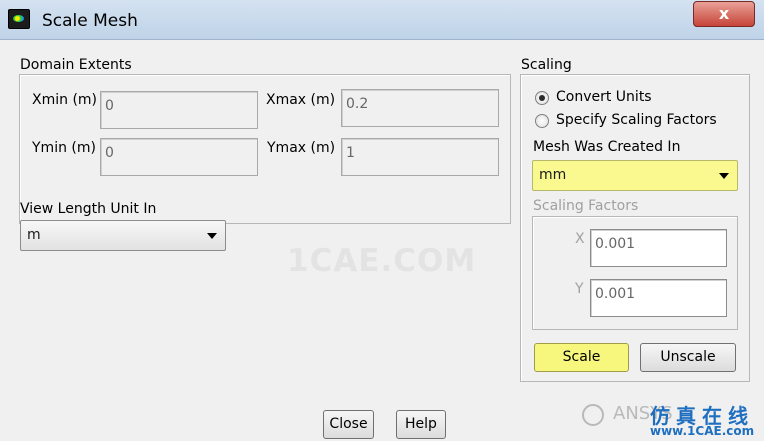  Describe the element at coordinates (90, 21) in the screenshot. I see `window-title: Scale Mesh` at that location.